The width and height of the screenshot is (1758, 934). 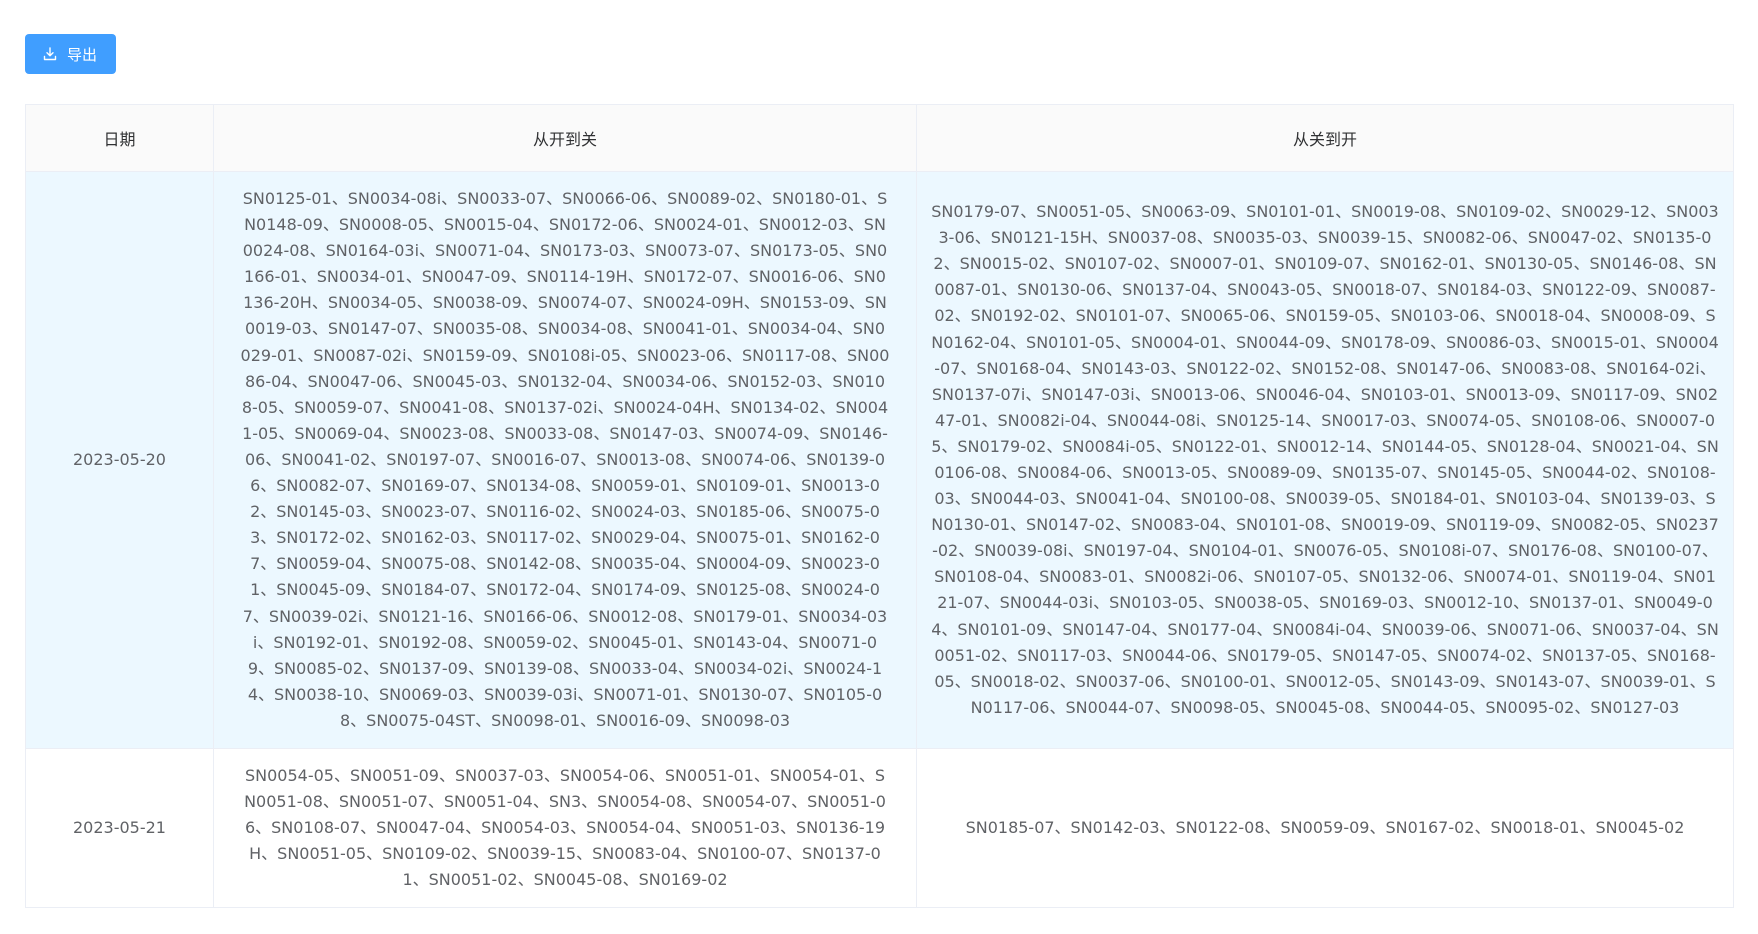 I want to click on toolbar: 导出, so click(x=71, y=54).